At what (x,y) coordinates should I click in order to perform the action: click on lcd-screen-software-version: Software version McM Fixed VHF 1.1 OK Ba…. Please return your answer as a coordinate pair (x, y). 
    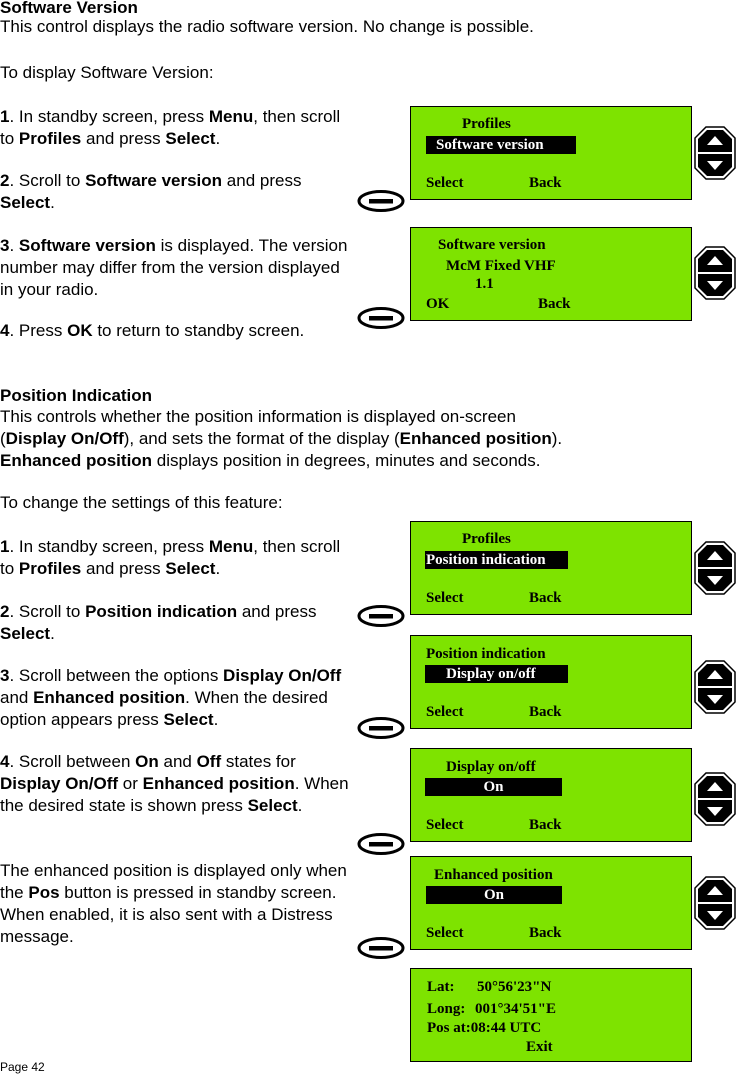
    Looking at the image, I should click on (551, 274).